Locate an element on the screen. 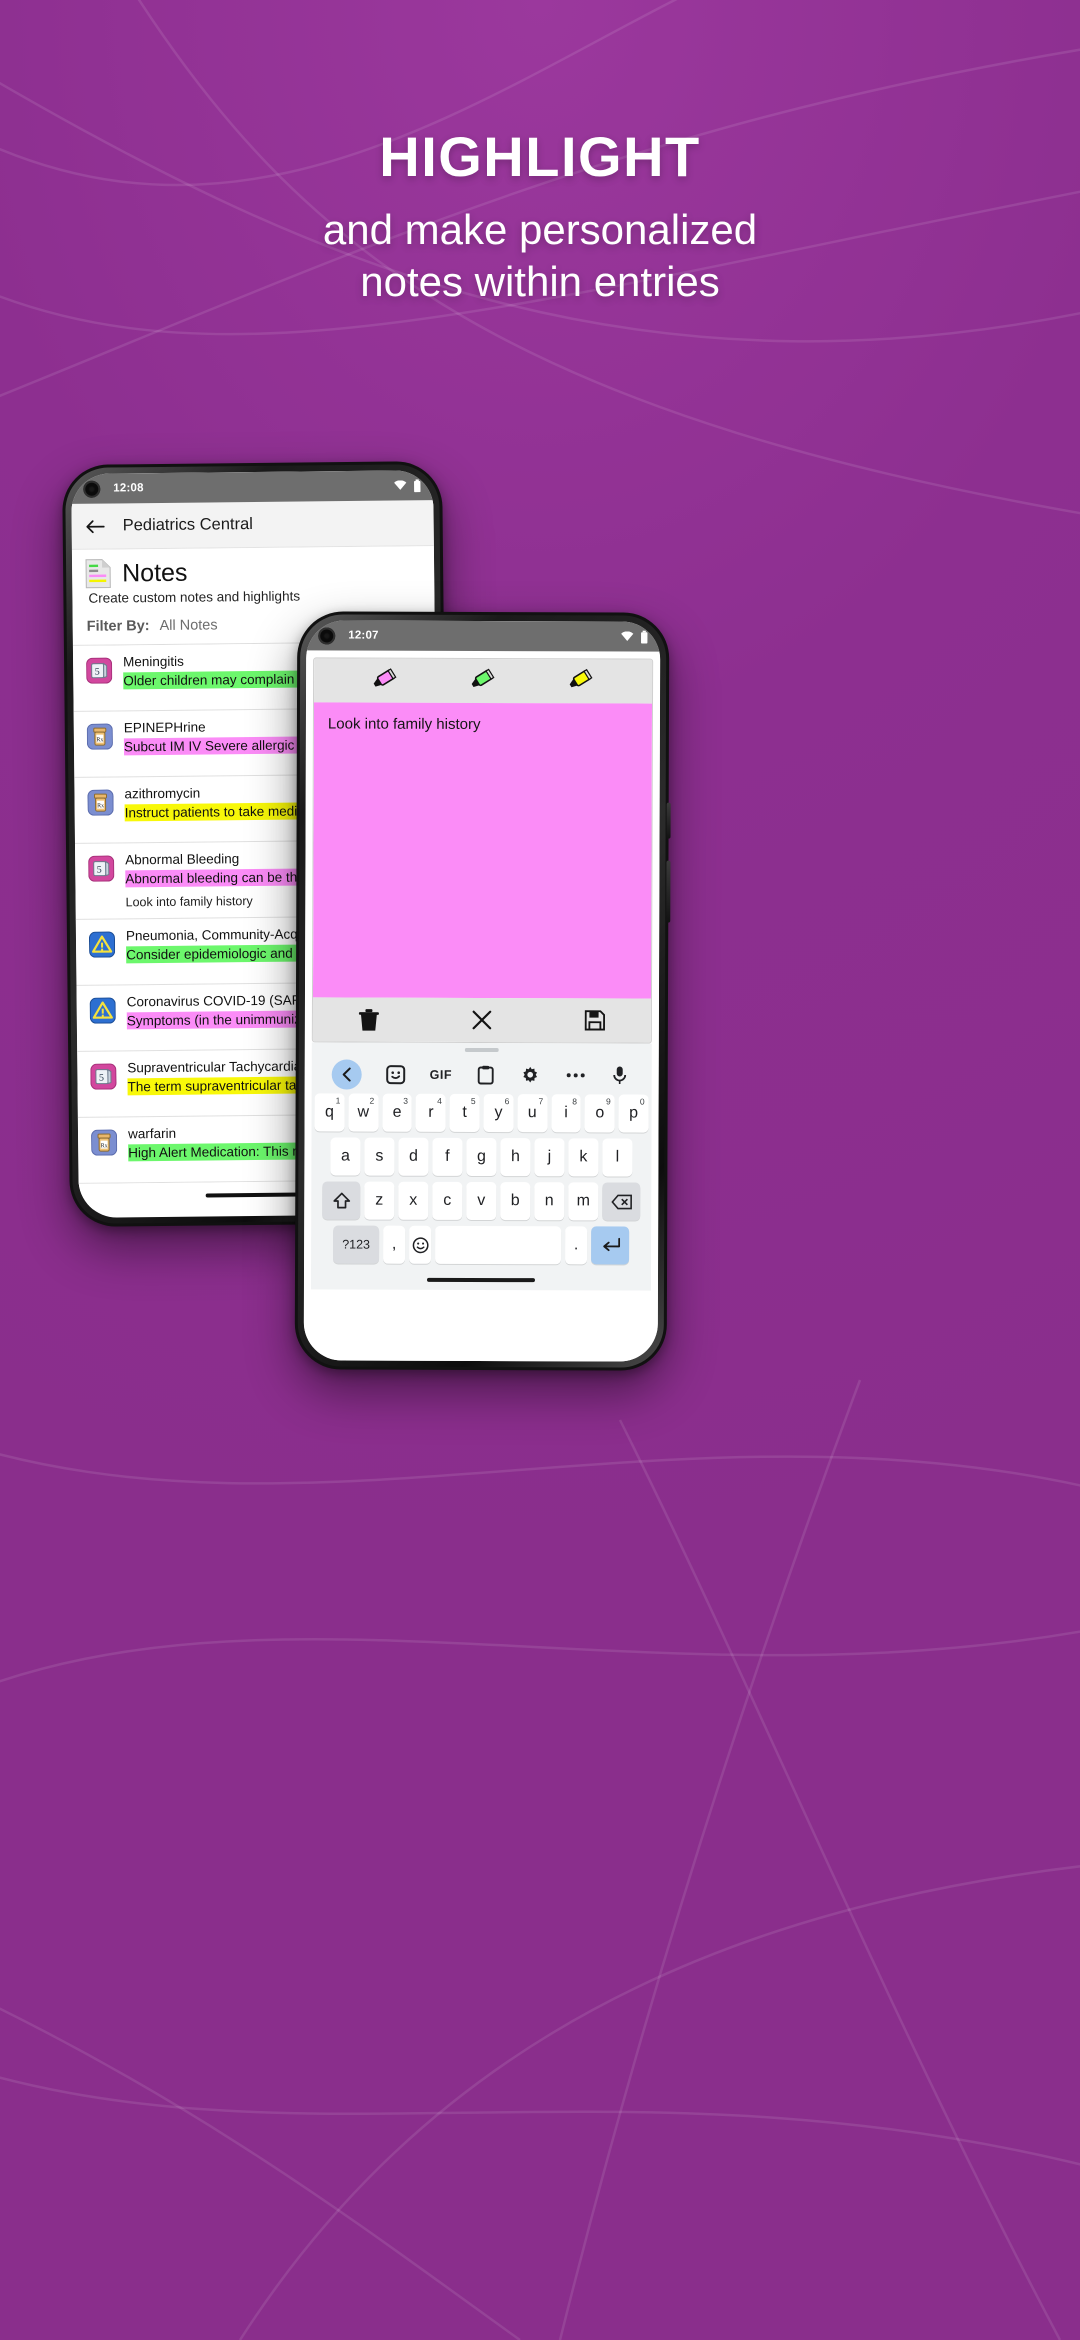 Image resolution: width=1080 pixels, height=2340 pixels. highlighter-toolbar is located at coordinates (483, 681).